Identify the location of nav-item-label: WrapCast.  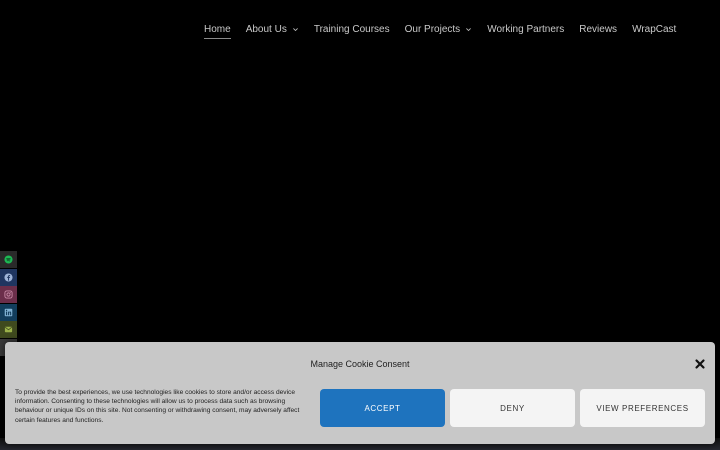
(654, 29).